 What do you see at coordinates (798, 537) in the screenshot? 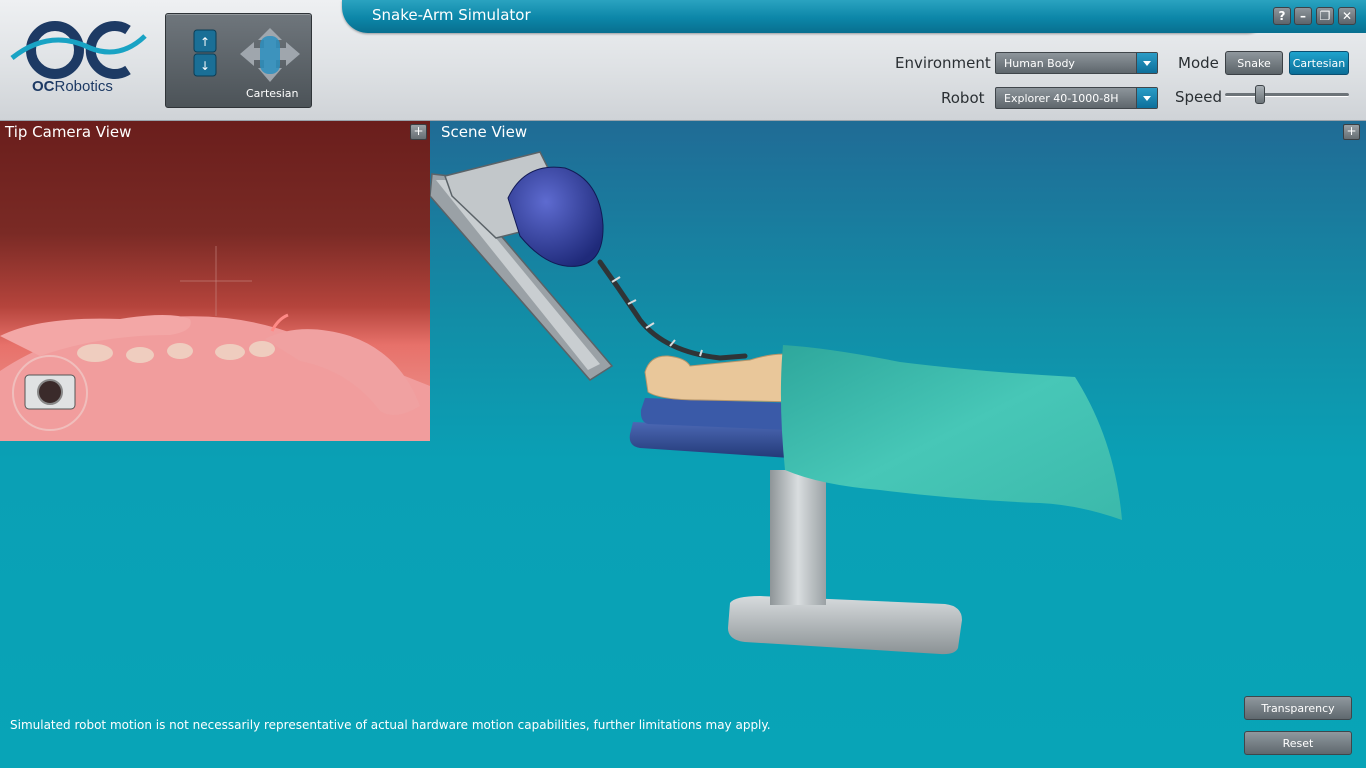
I see `table-column` at bounding box center [798, 537].